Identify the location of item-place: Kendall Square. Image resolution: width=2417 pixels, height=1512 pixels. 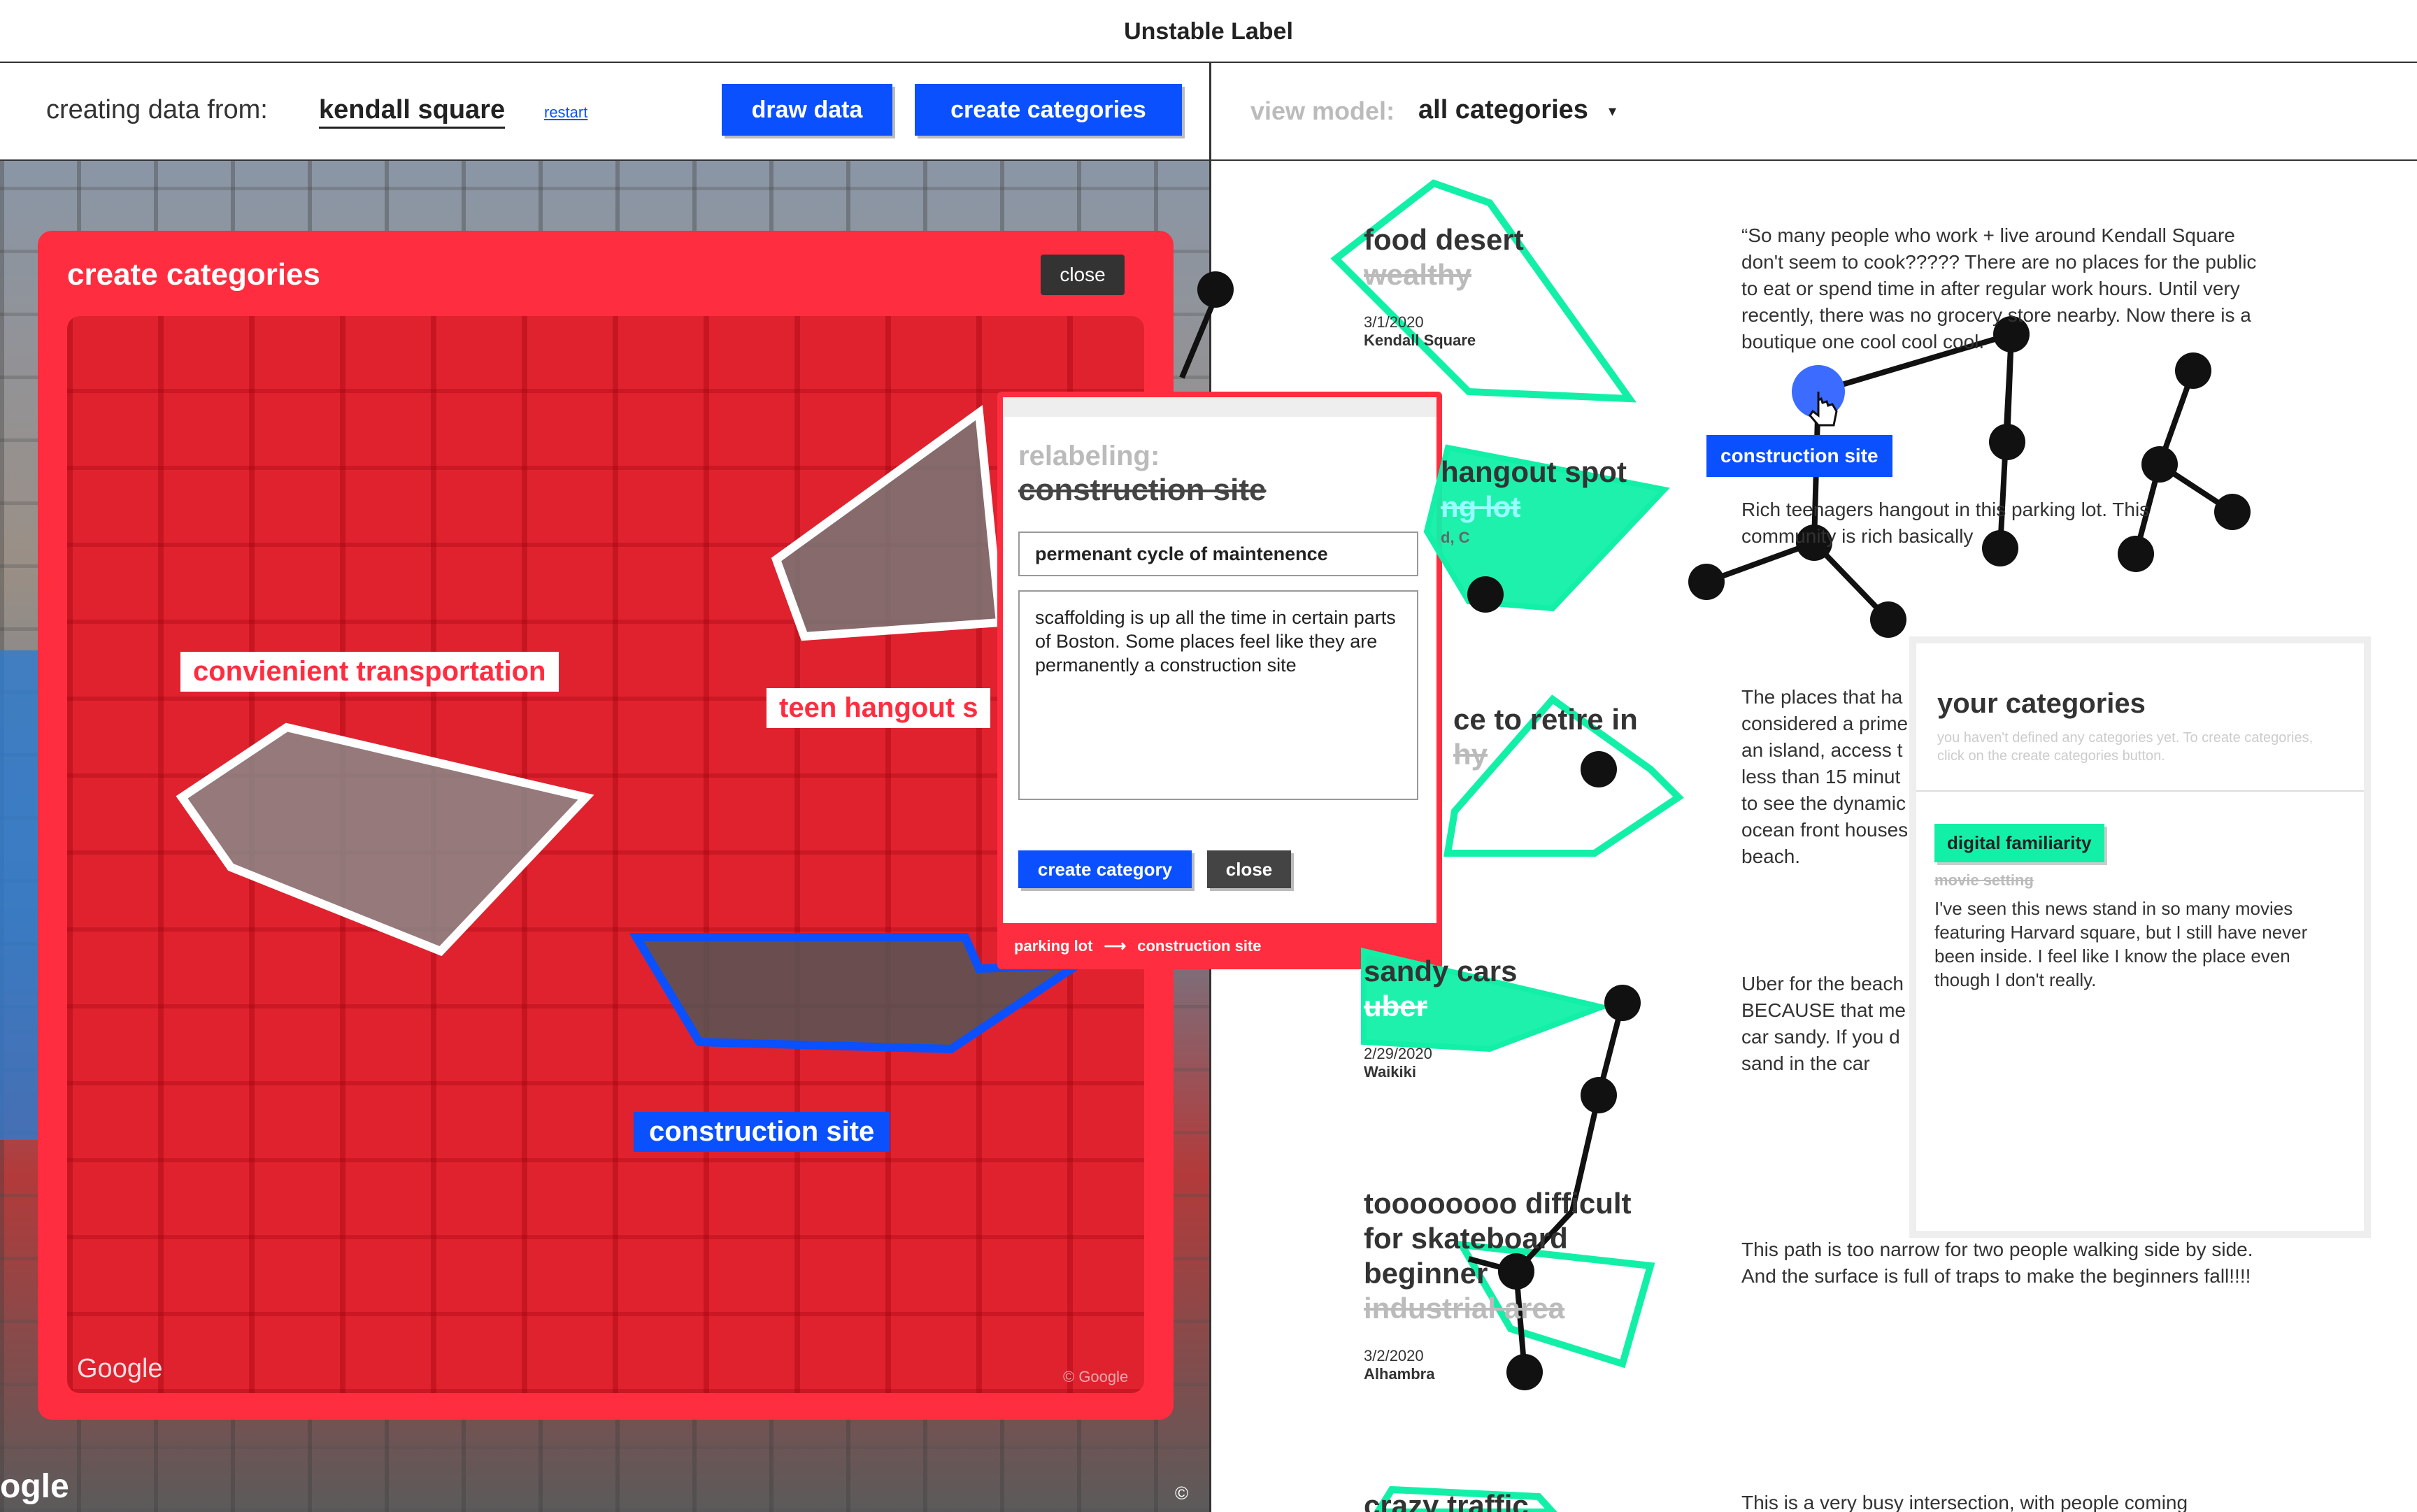
(1420, 340).